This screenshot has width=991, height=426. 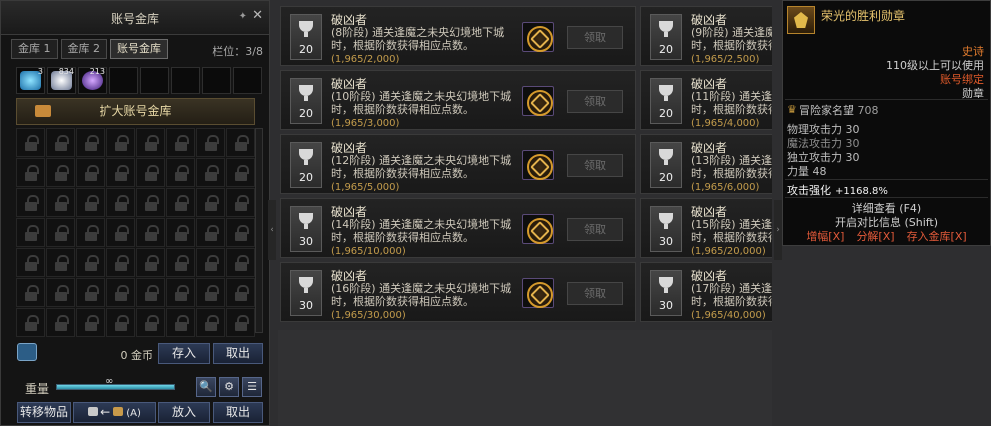 What do you see at coordinates (92, 80) in the screenshot?
I see `item-slot: 213` at bounding box center [92, 80].